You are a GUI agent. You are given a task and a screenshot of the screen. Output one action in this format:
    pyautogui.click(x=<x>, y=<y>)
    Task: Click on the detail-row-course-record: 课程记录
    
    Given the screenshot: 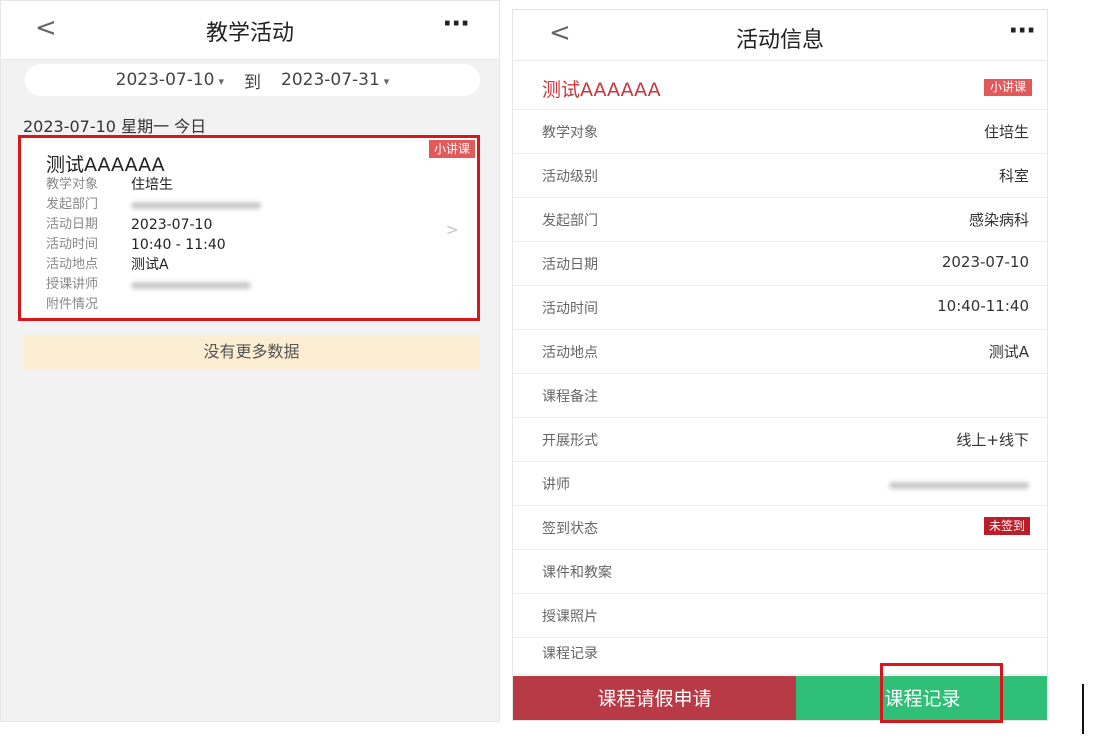 What is the action you would take?
    pyautogui.click(x=780, y=653)
    